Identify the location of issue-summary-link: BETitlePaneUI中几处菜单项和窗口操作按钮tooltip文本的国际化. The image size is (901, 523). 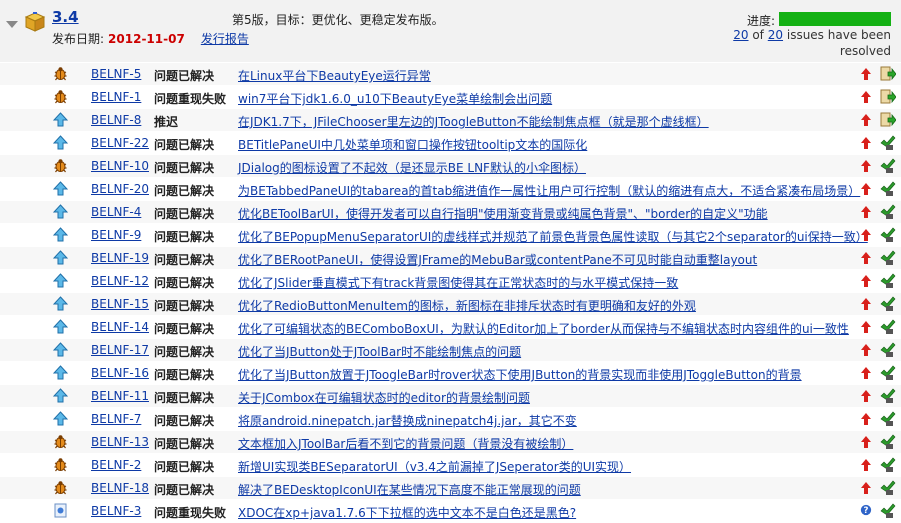
(412, 144).